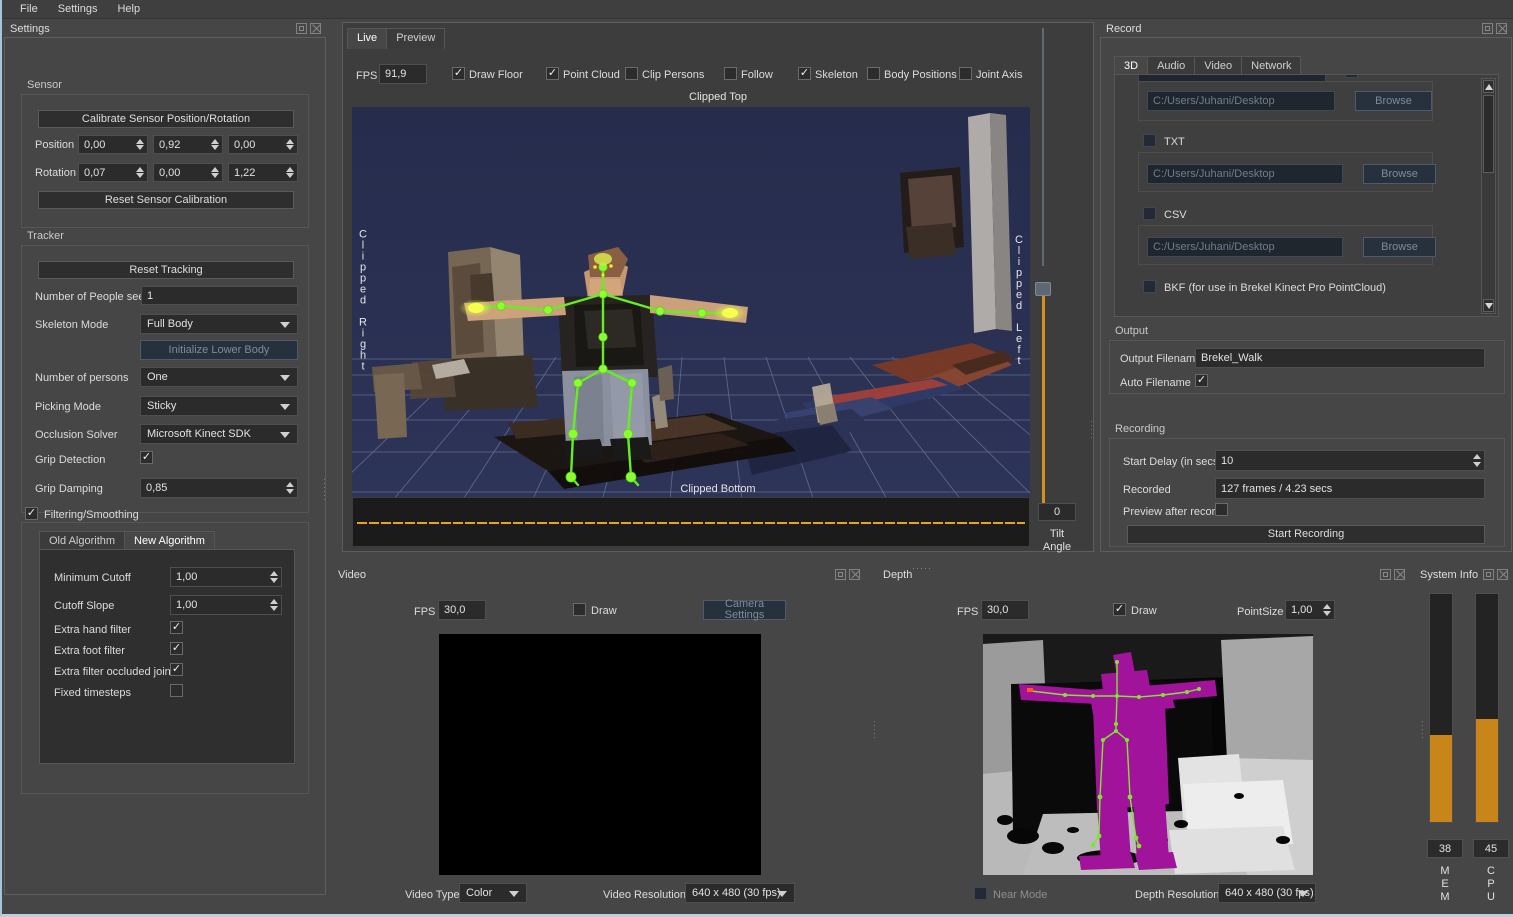 The width and height of the screenshot is (1513, 917). What do you see at coordinates (1149, 286) in the screenshot?
I see `bkf-checkbox` at bounding box center [1149, 286].